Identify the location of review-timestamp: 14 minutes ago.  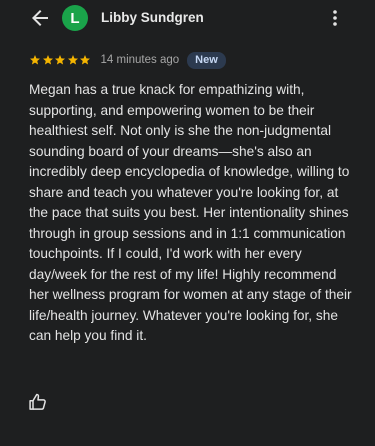
(140, 60).